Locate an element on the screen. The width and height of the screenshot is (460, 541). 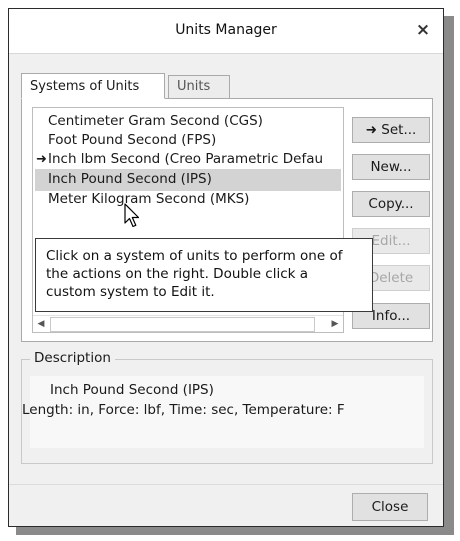
close-button: Close is located at coordinates (390, 507).